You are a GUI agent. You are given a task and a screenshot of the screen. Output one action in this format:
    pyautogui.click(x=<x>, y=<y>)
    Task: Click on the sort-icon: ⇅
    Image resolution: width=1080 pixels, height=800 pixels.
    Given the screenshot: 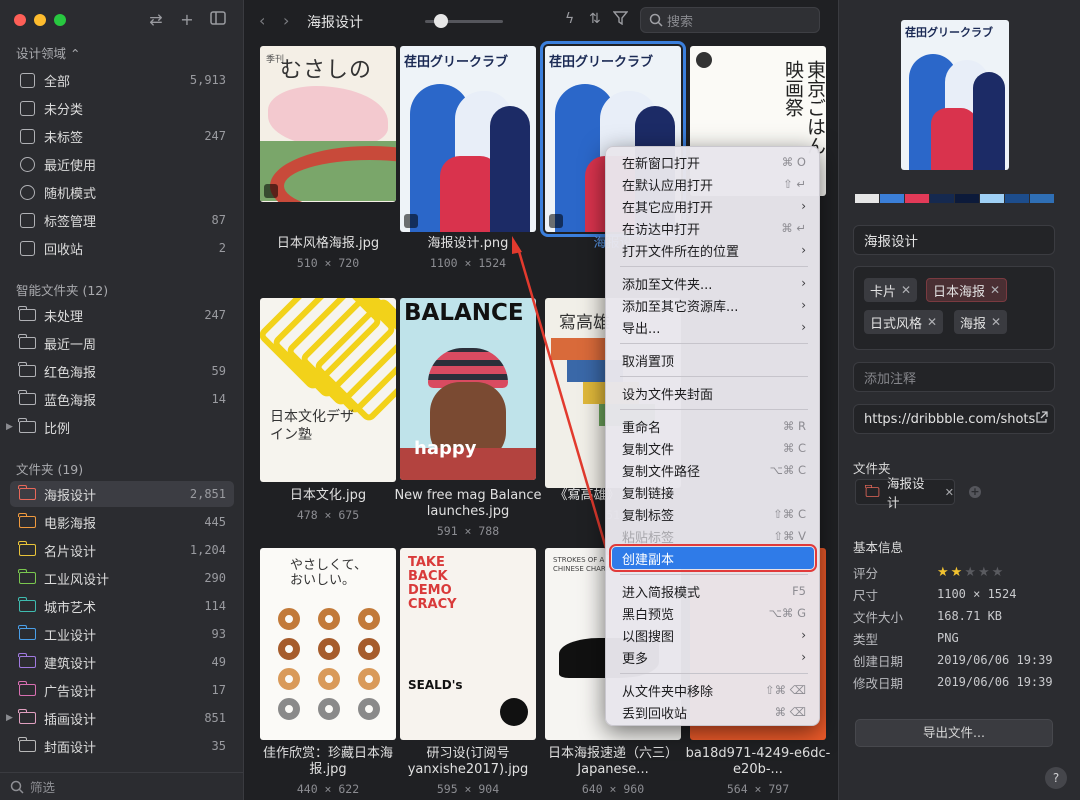 What is the action you would take?
    pyautogui.click(x=595, y=19)
    